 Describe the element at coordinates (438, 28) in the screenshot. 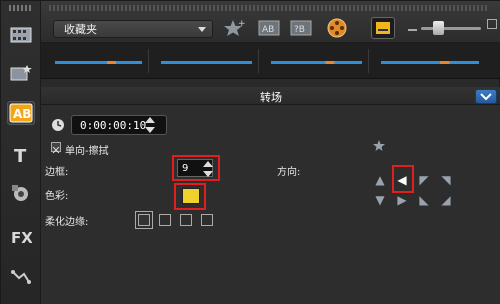

I see `slider-handle` at that location.